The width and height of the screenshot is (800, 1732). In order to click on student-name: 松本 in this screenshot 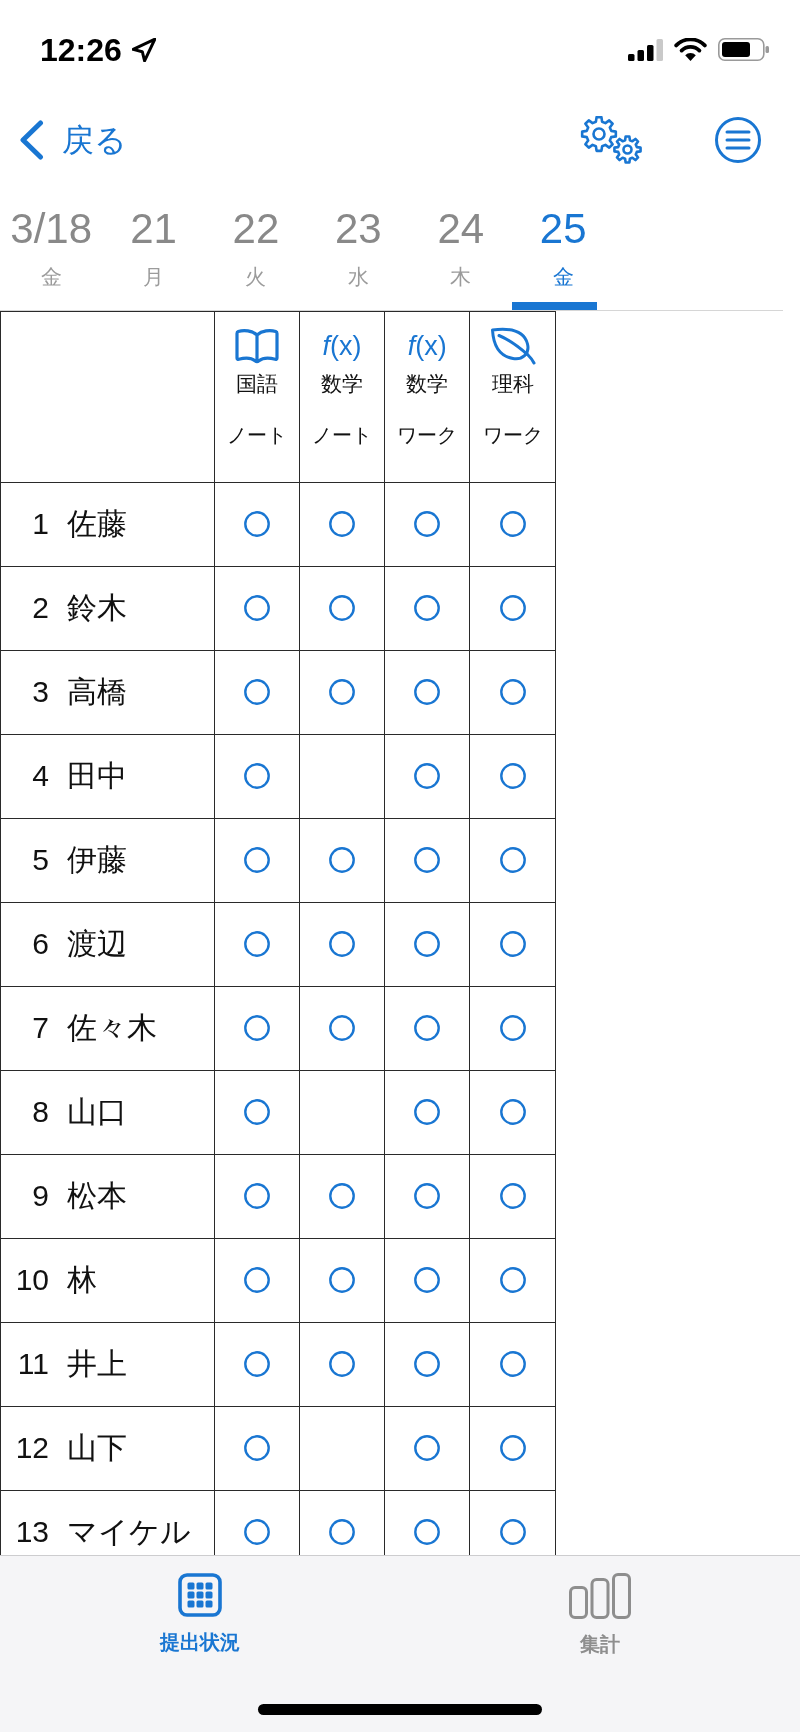, I will do `click(97, 1196)`.